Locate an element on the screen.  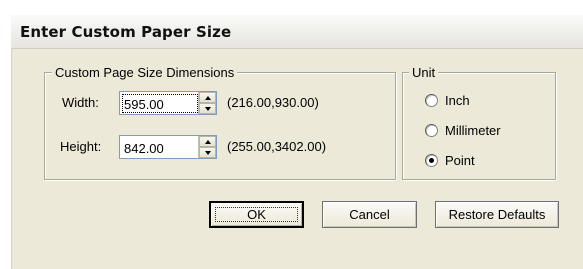
width-range-text: (216.00,930.00) is located at coordinates (273, 102).